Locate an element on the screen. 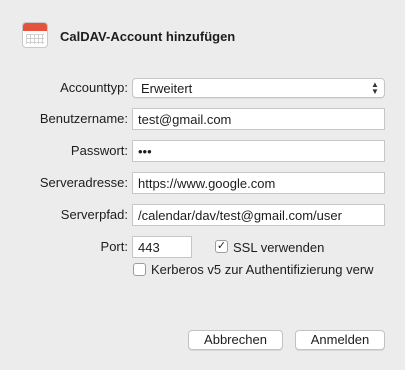  account-type-label: Accounttyp: is located at coordinates (94, 87).